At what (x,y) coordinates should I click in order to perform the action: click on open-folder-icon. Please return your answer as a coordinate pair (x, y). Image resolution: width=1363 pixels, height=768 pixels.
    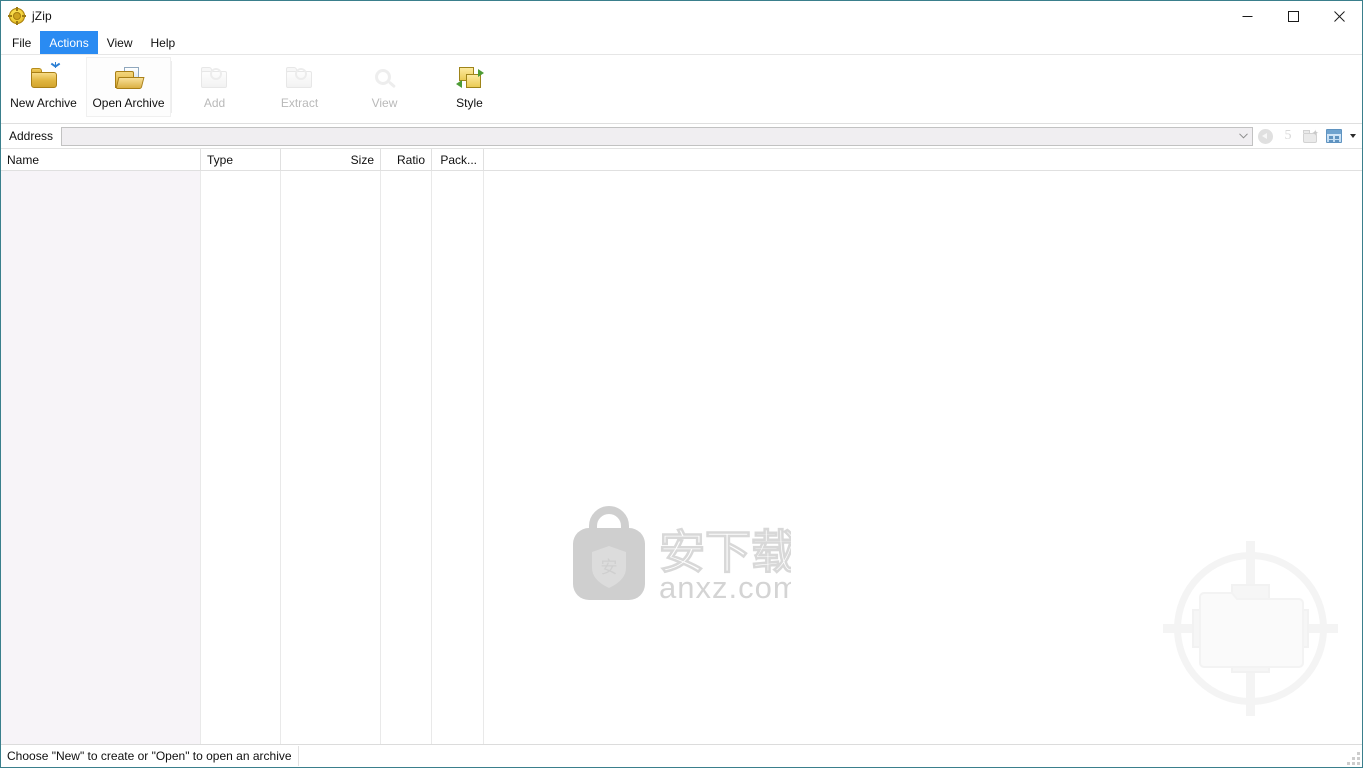
    Looking at the image, I should click on (129, 78).